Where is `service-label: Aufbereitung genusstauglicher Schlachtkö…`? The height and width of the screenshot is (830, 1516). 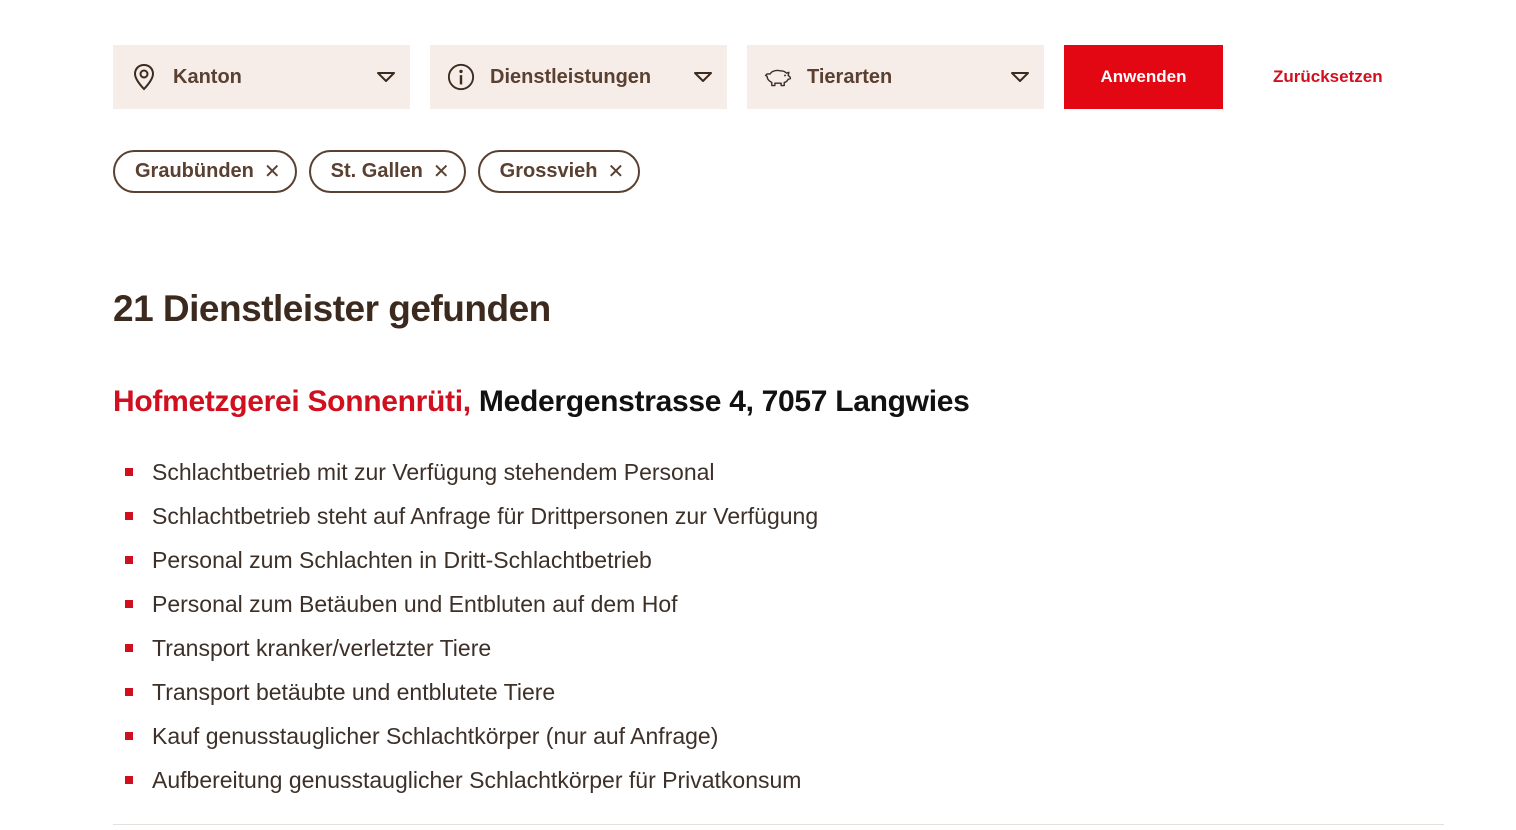
service-label: Aufbereitung genusstauglicher Schlachtkö… is located at coordinates (477, 779).